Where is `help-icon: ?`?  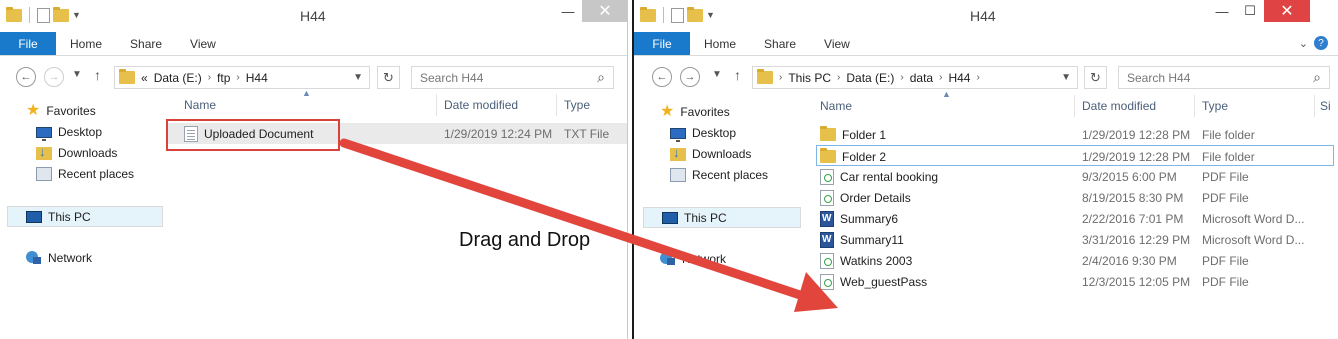 help-icon: ? is located at coordinates (1321, 43).